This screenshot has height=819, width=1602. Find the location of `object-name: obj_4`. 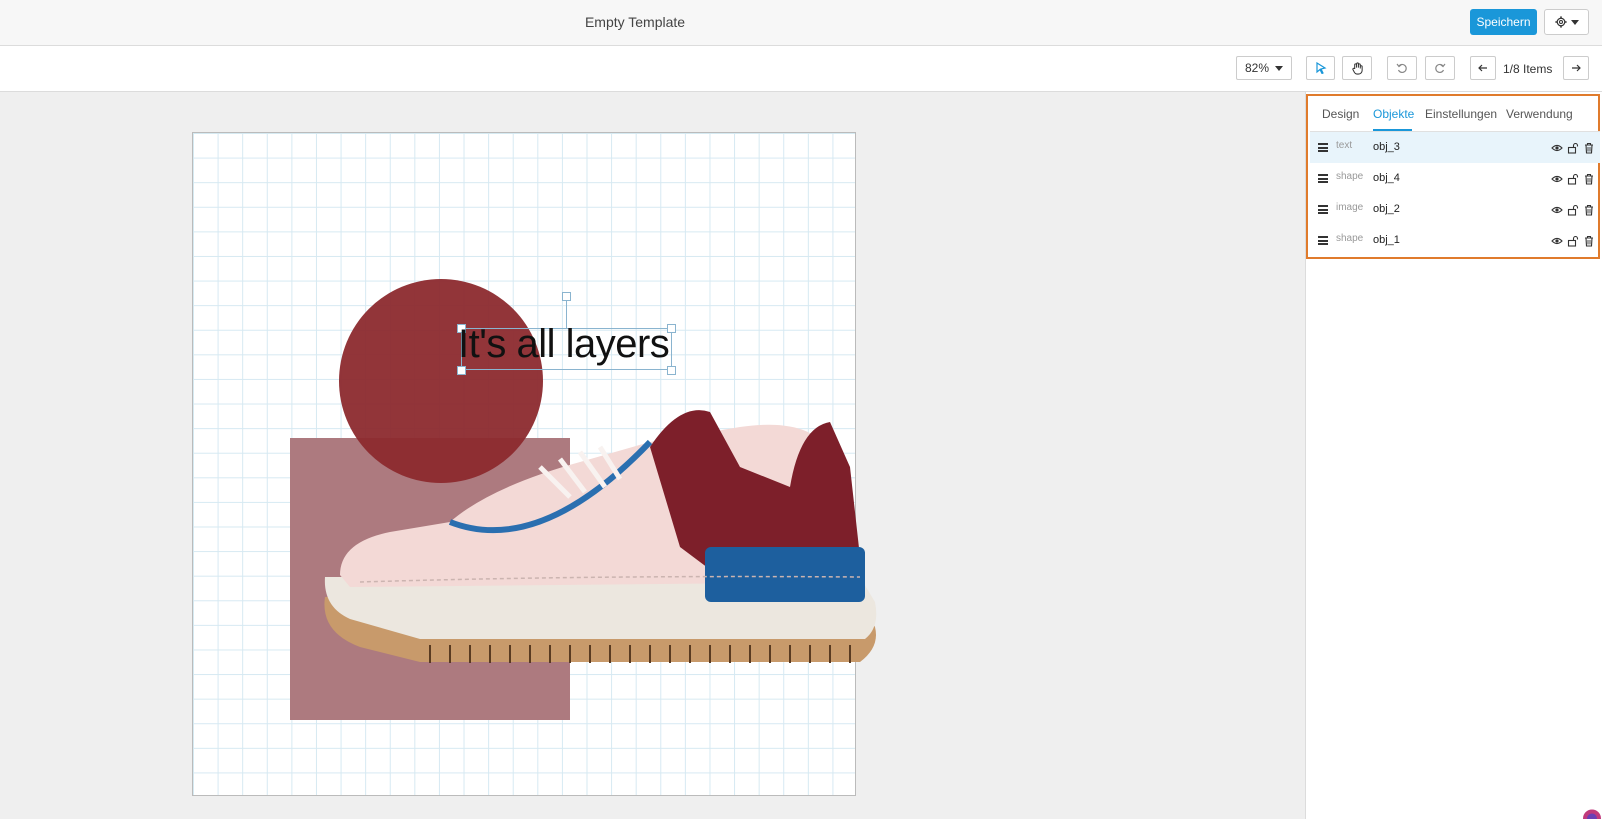

object-name: obj_4 is located at coordinates (1386, 178).